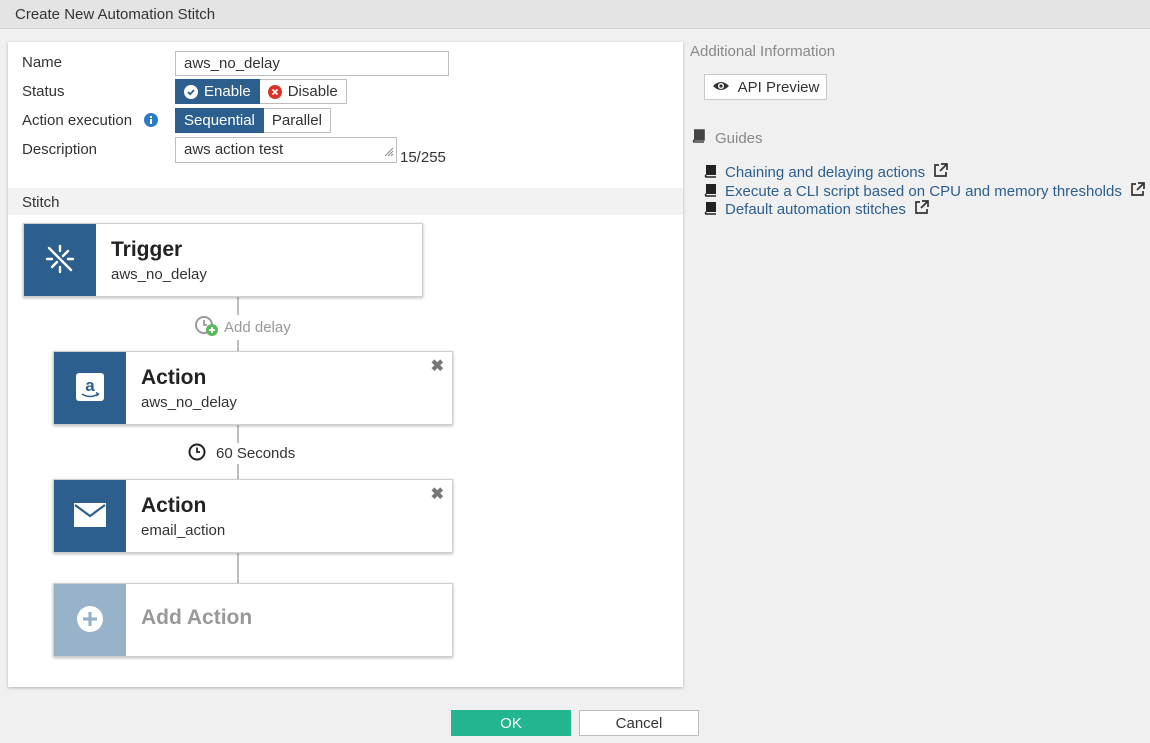  What do you see at coordinates (312, 91) in the screenshot?
I see `disable-label: Disable` at bounding box center [312, 91].